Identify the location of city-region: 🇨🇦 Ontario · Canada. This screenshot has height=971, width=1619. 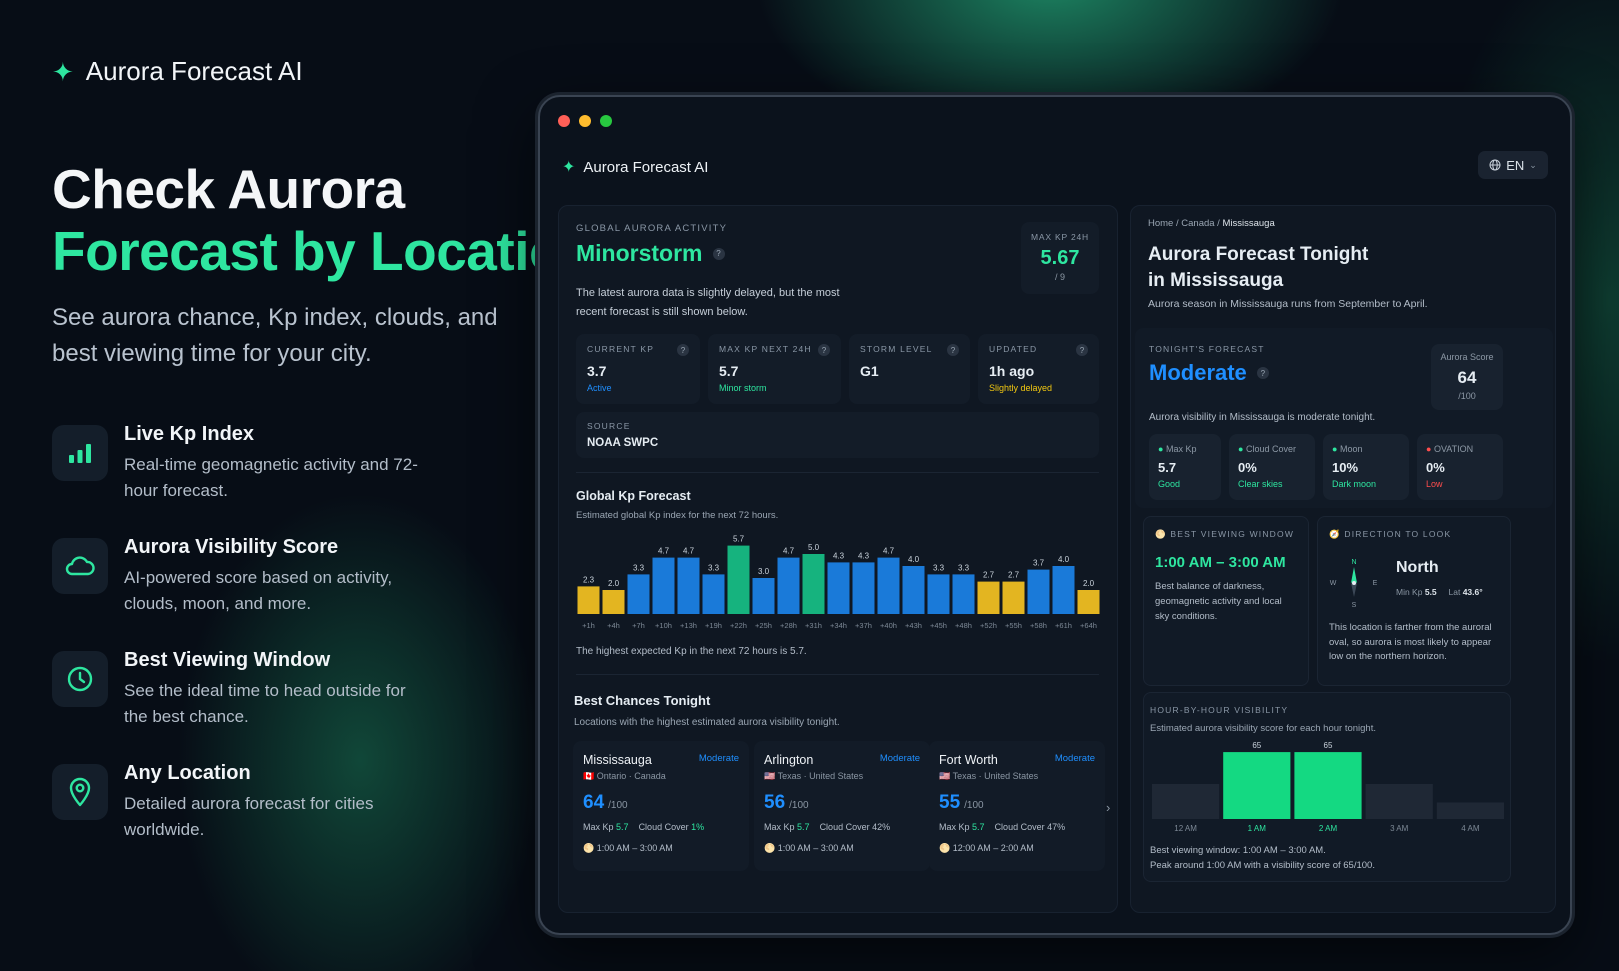
(661, 776).